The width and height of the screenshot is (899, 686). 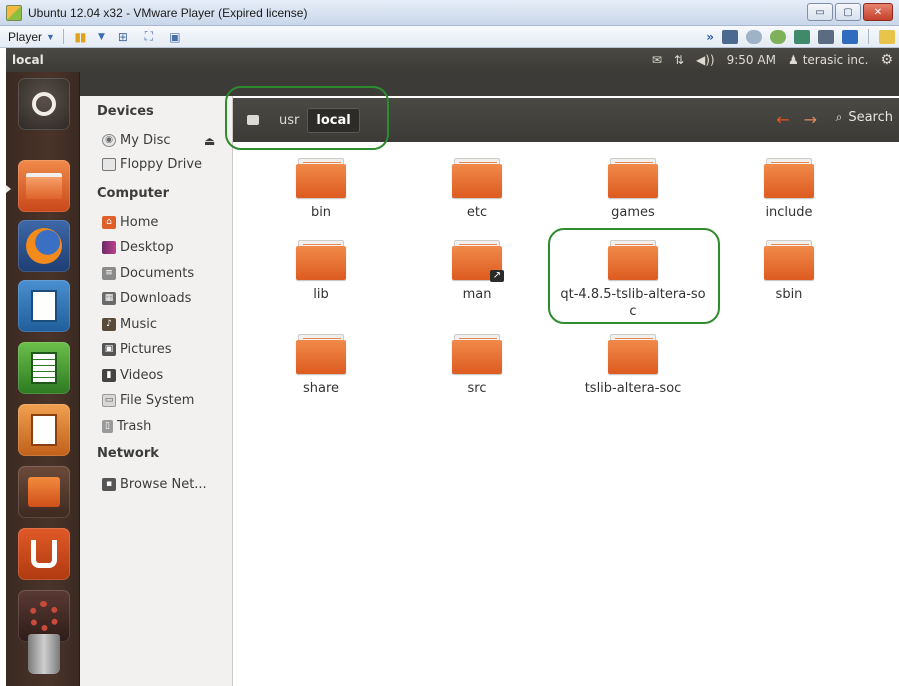 I want to click on folder-item: src, so click(x=477, y=372).